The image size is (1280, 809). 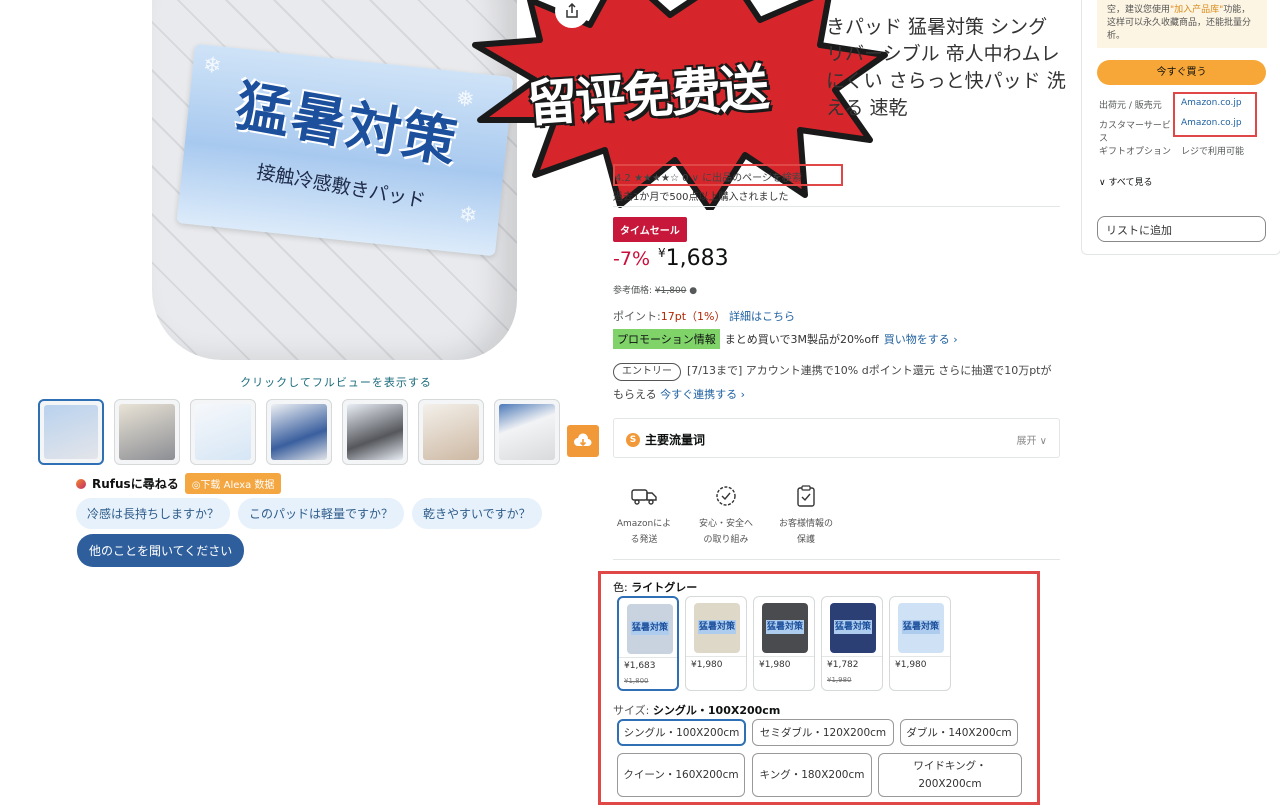 What do you see at coordinates (950, 775) in the screenshot?
I see `size-option: ワイドキング・200X200cm` at bounding box center [950, 775].